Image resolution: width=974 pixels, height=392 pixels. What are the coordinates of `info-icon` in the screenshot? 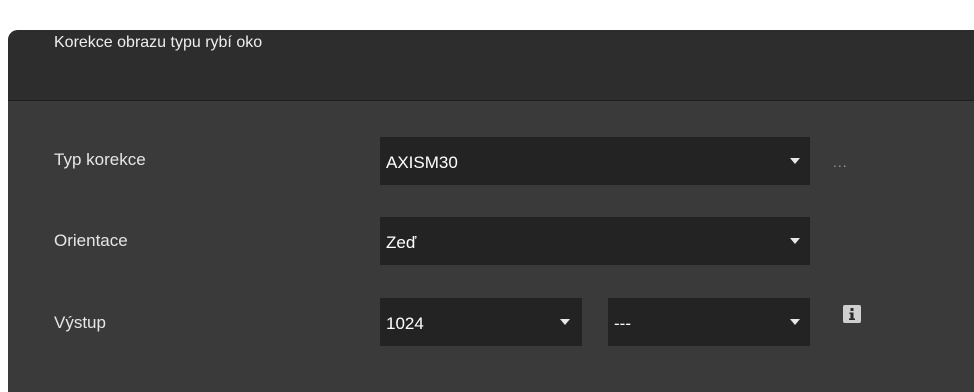 It's located at (852, 314).